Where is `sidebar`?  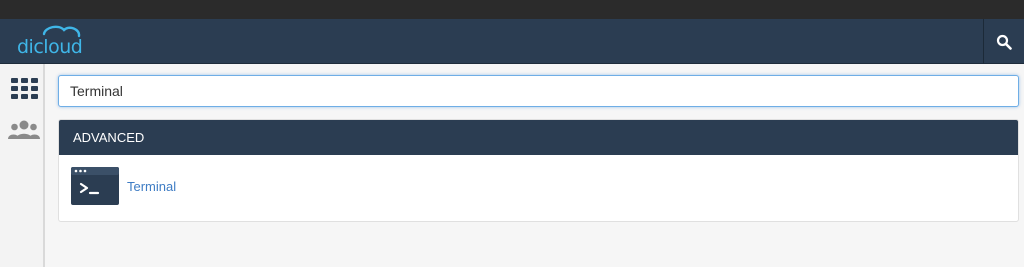
sidebar is located at coordinates (22, 165).